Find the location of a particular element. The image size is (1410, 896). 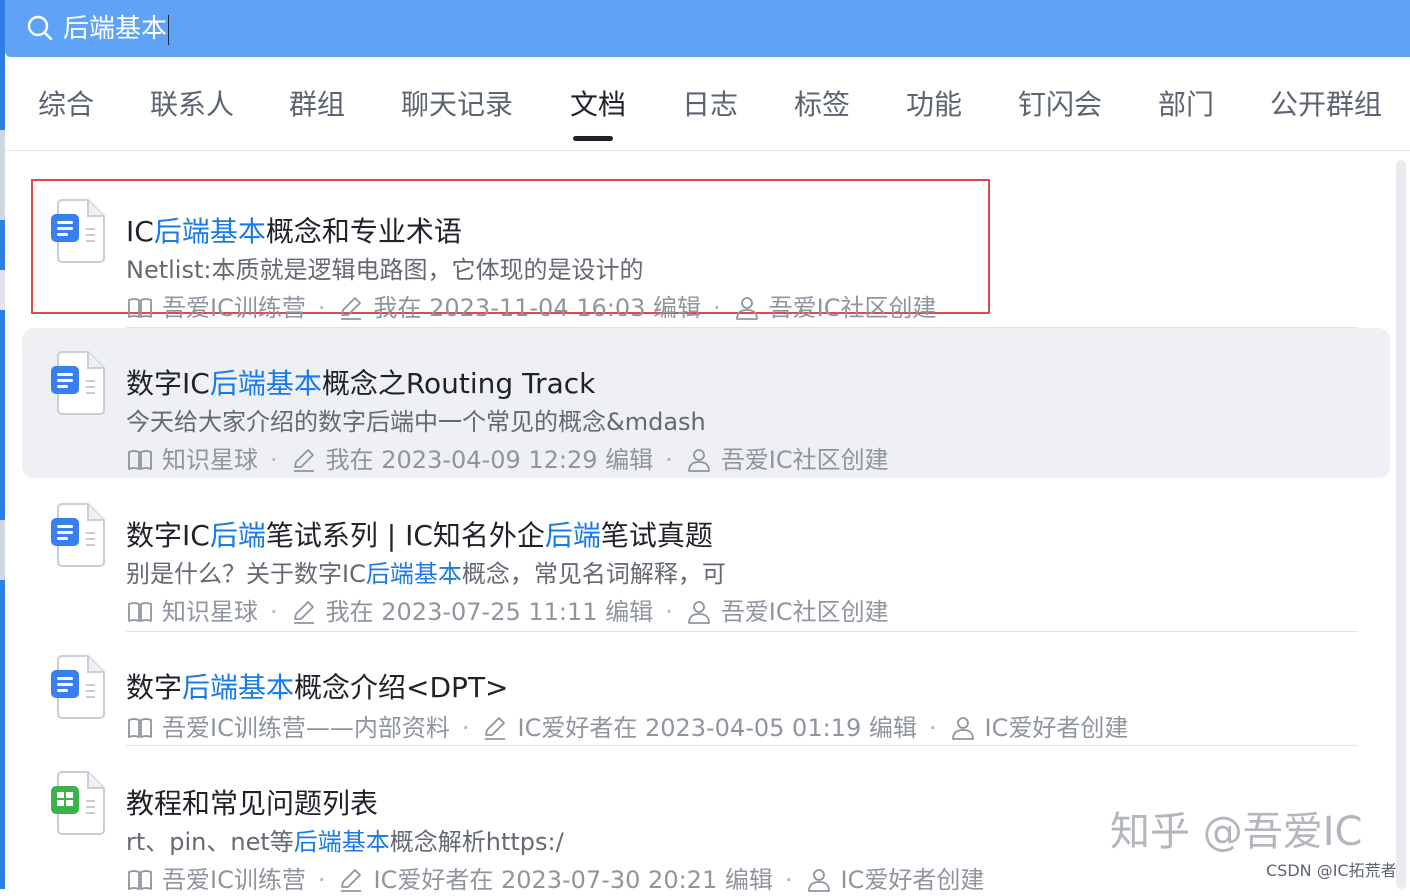

result-snippet: rt、pin、net等后端基本概念解析https:/ is located at coordinates (345, 842).